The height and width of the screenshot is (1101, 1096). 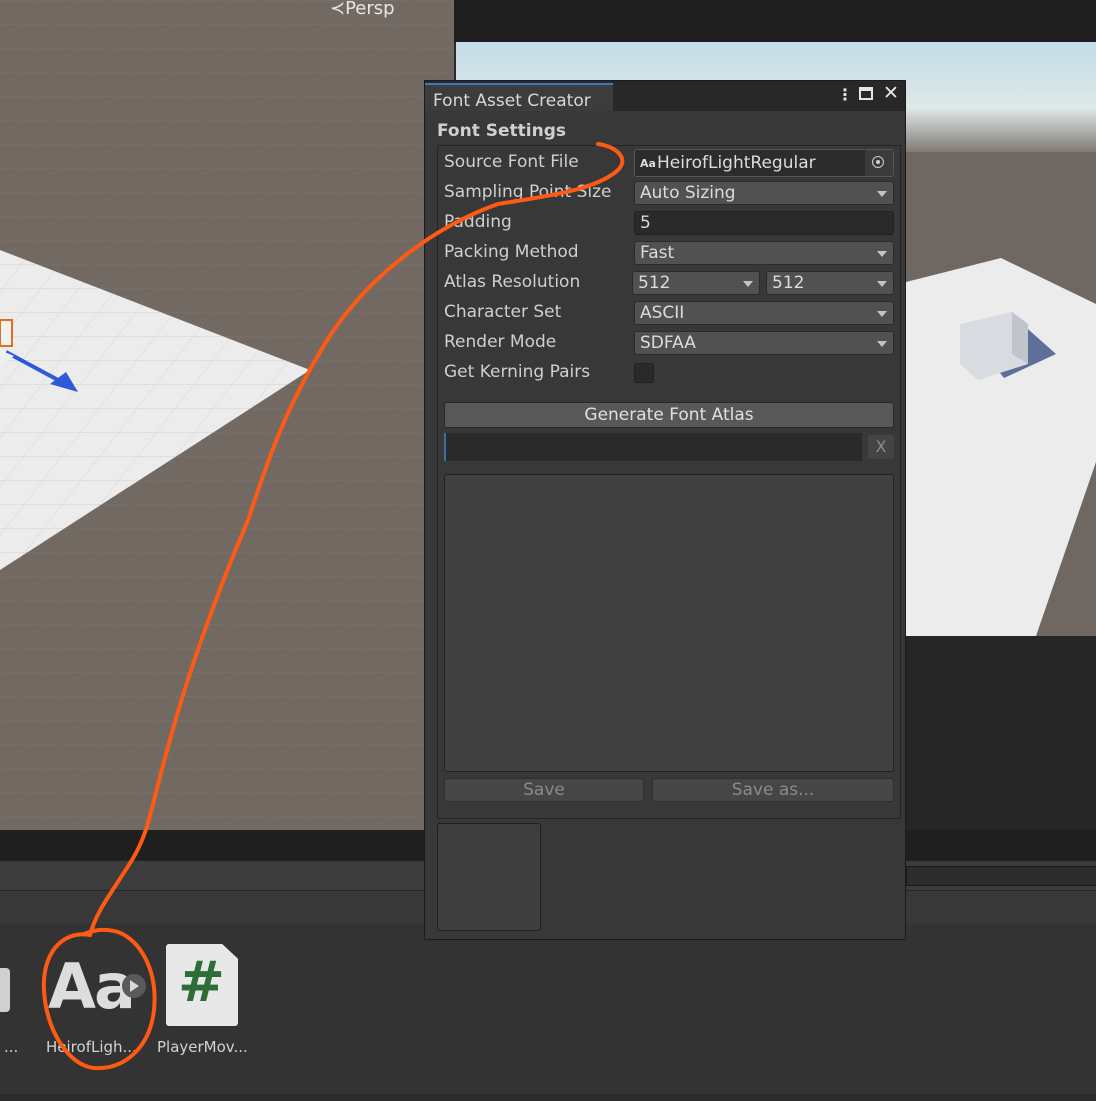 I want to click on maximize-icon, so click(x=866, y=93).